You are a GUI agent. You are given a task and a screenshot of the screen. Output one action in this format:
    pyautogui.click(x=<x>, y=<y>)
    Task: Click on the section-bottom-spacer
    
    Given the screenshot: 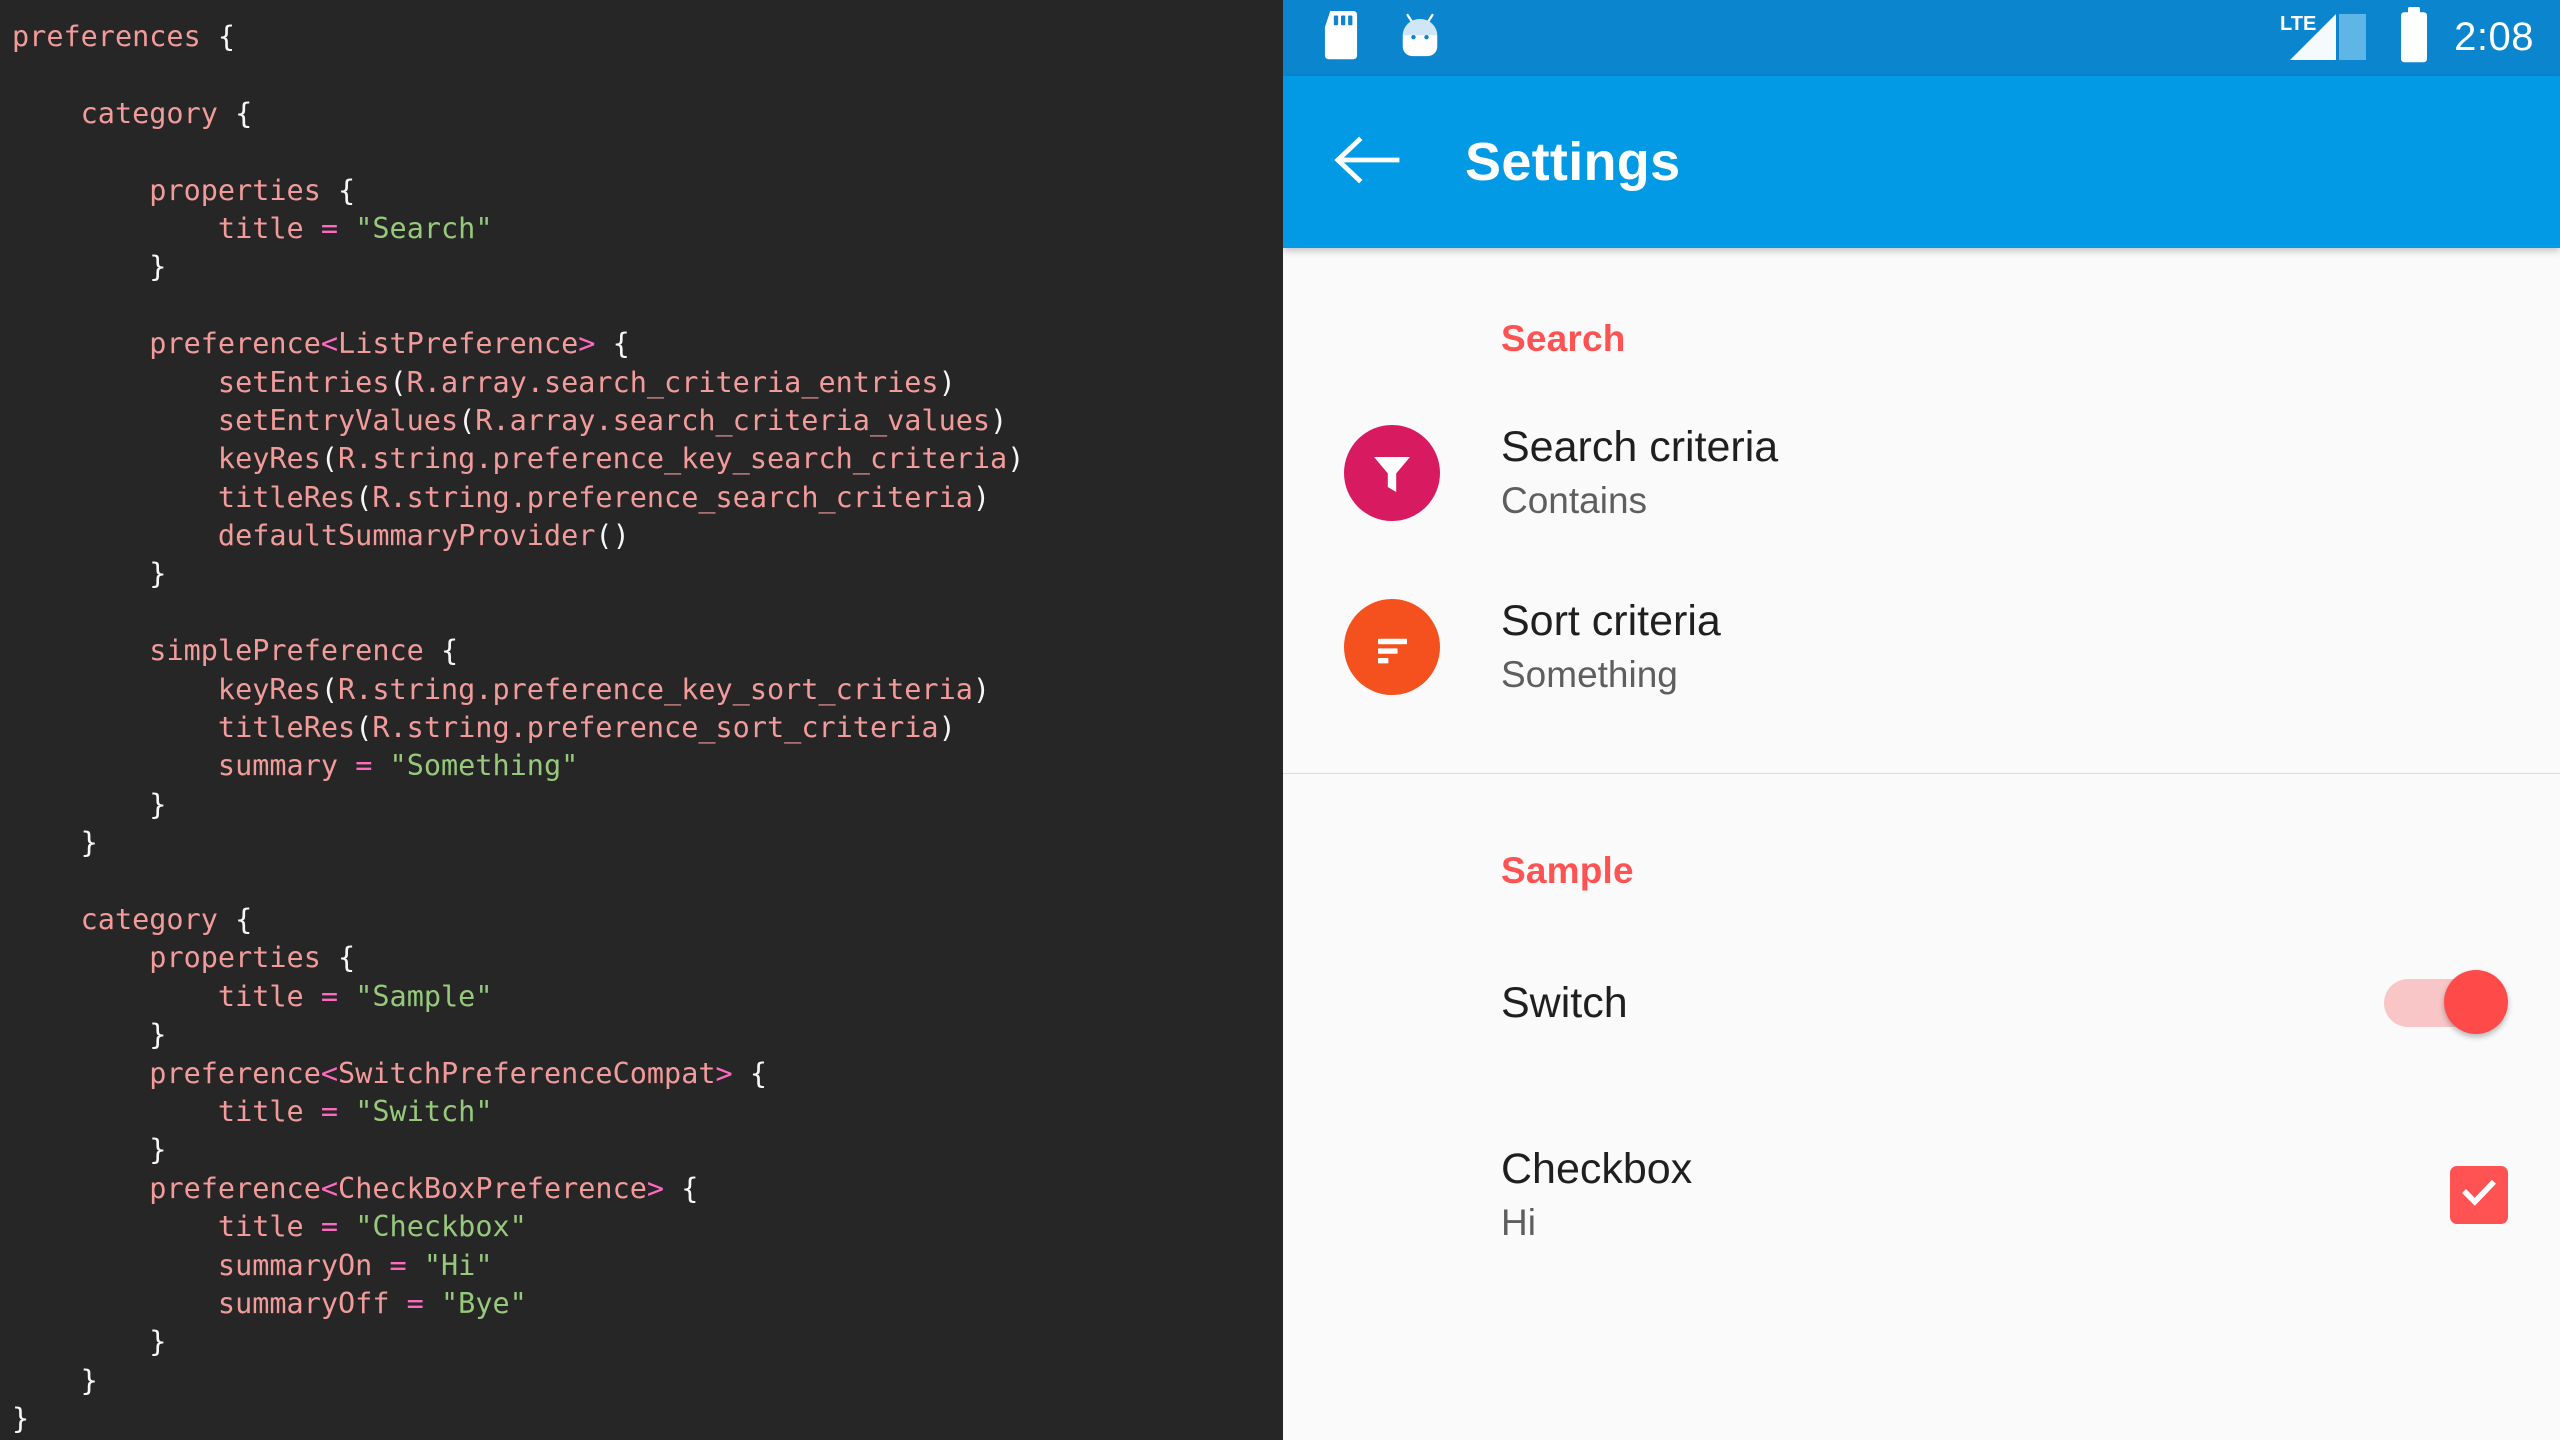 What is the action you would take?
    pyautogui.click(x=1921, y=750)
    